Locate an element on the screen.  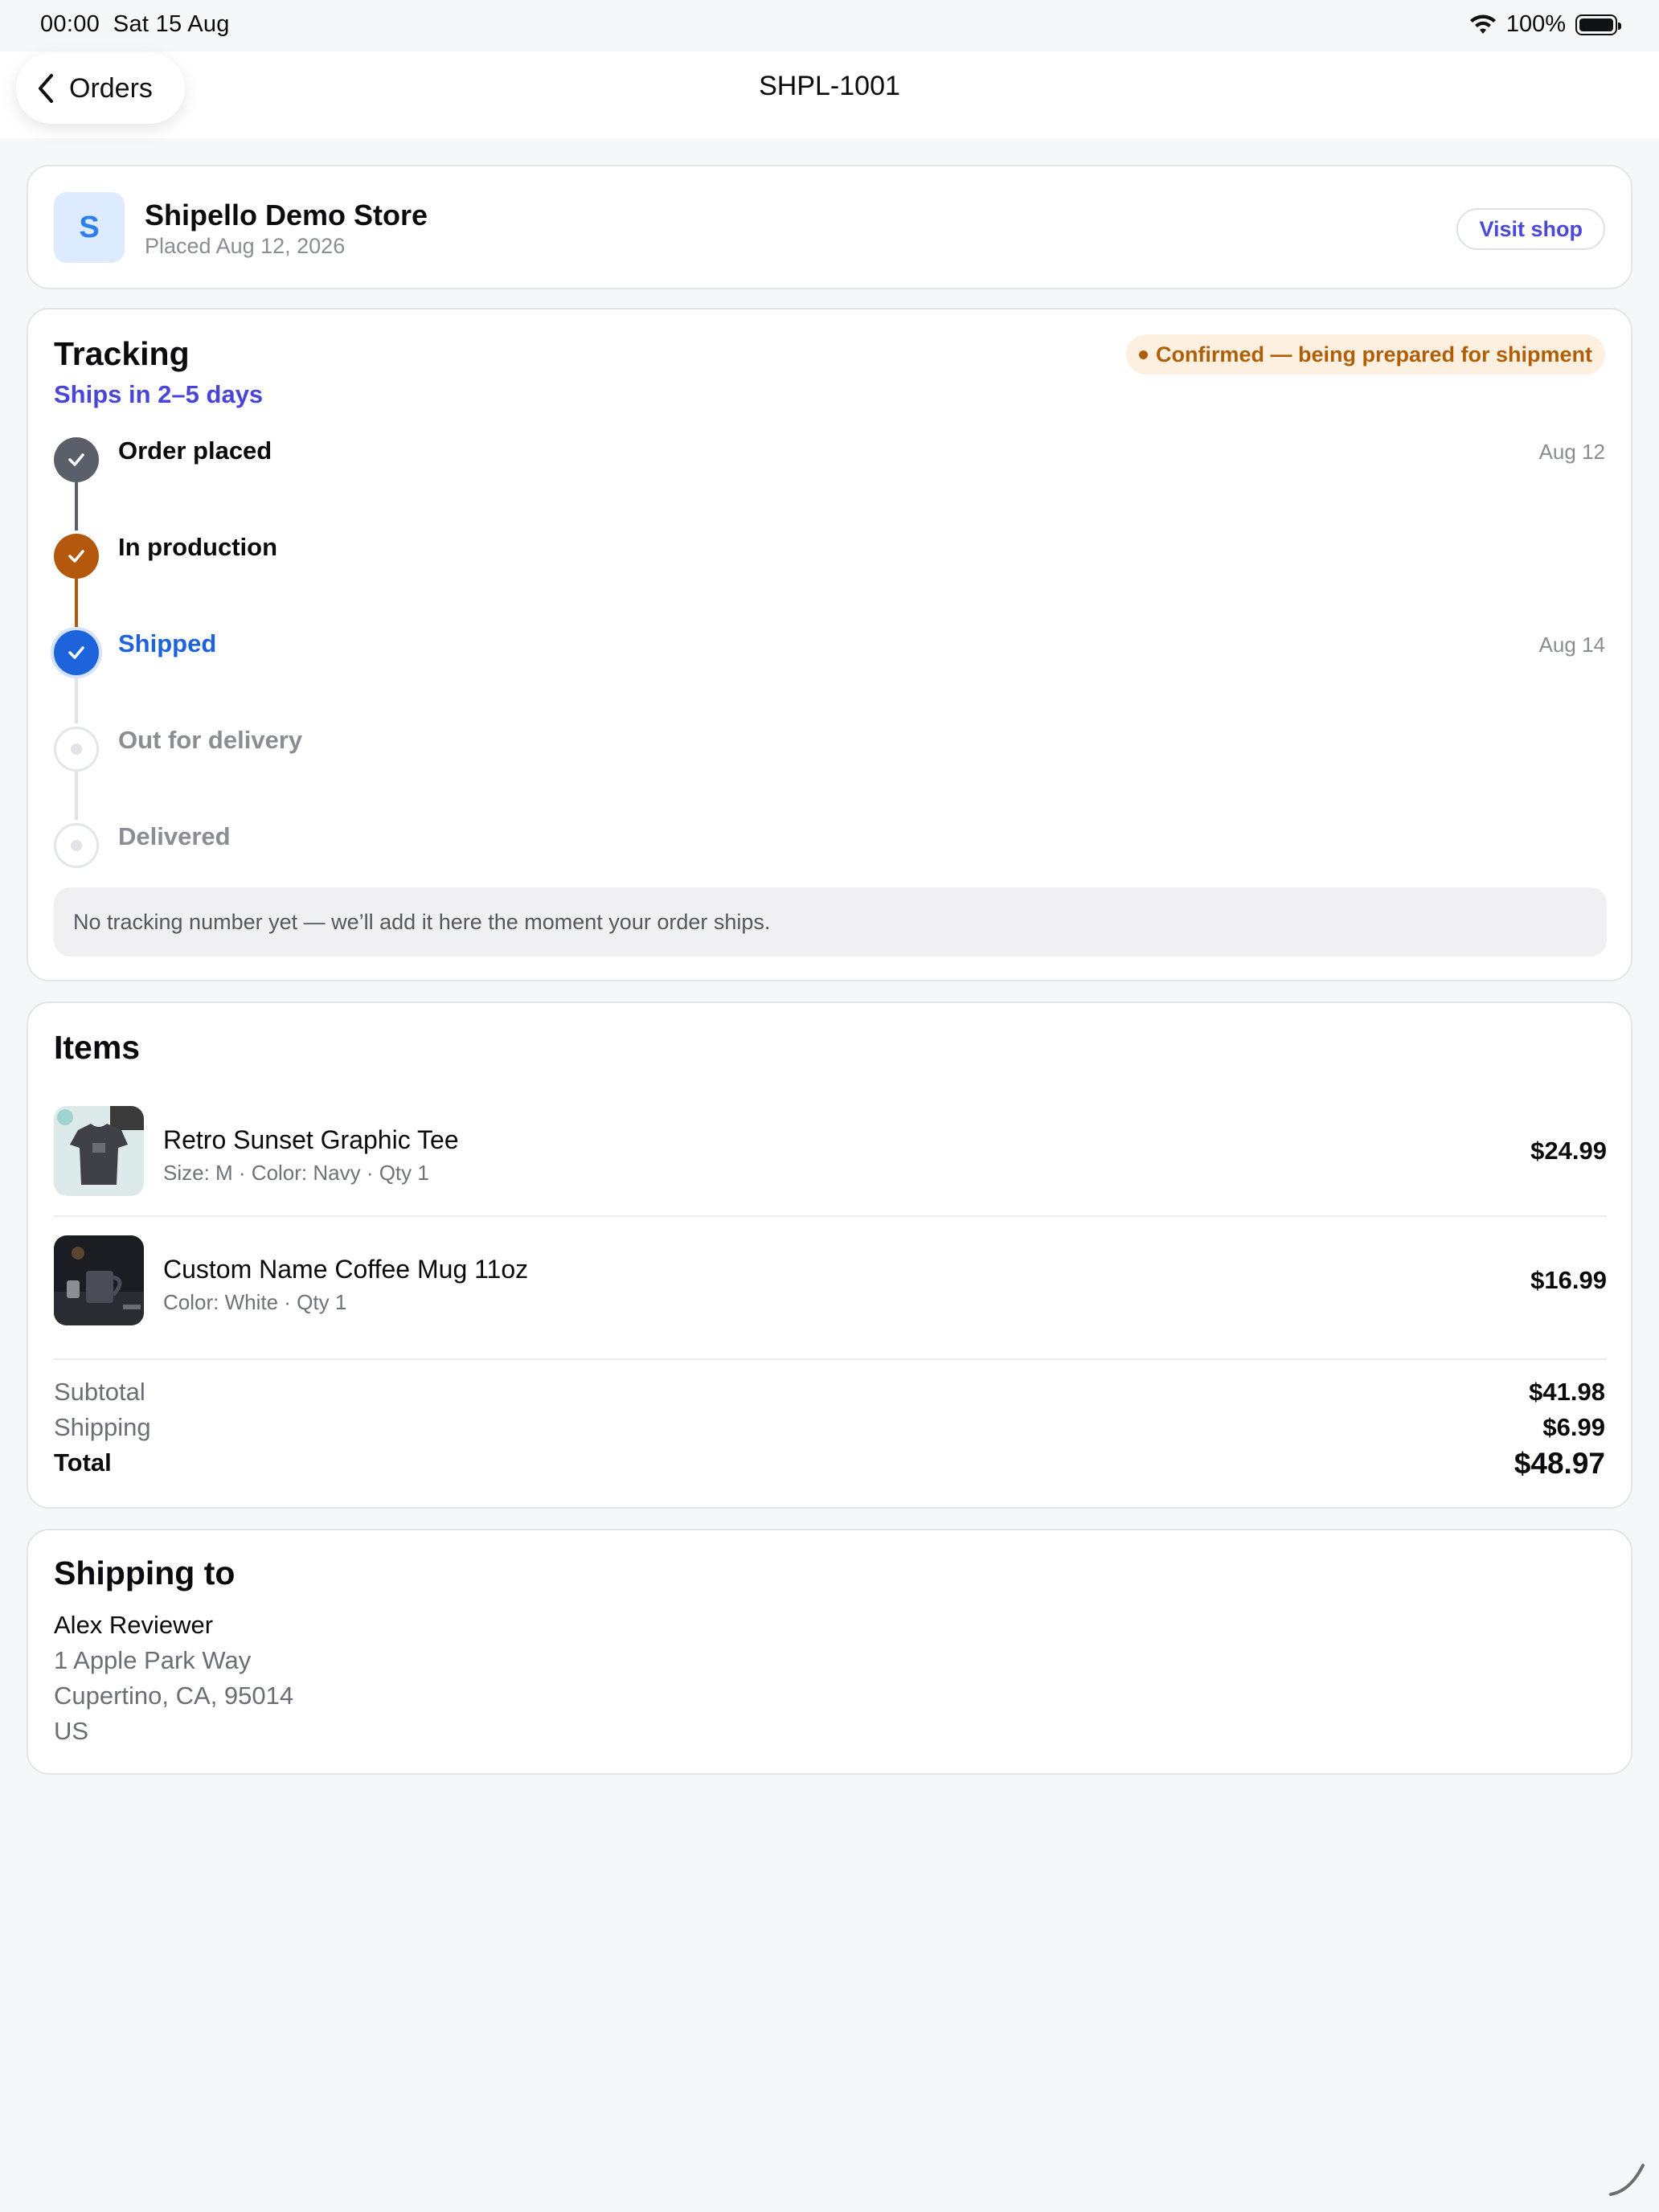
subtotal-value: $41.98 is located at coordinates (1567, 1392).